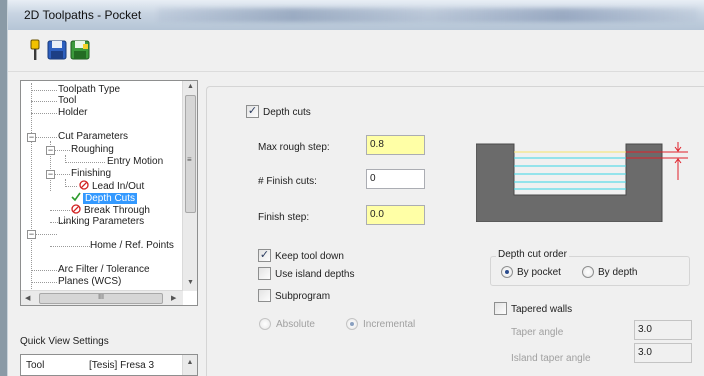 This screenshot has height=376, width=704. What do you see at coordinates (35, 50) in the screenshot?
I see `toolpath-pin-icon` at bounding box center [35, 50].